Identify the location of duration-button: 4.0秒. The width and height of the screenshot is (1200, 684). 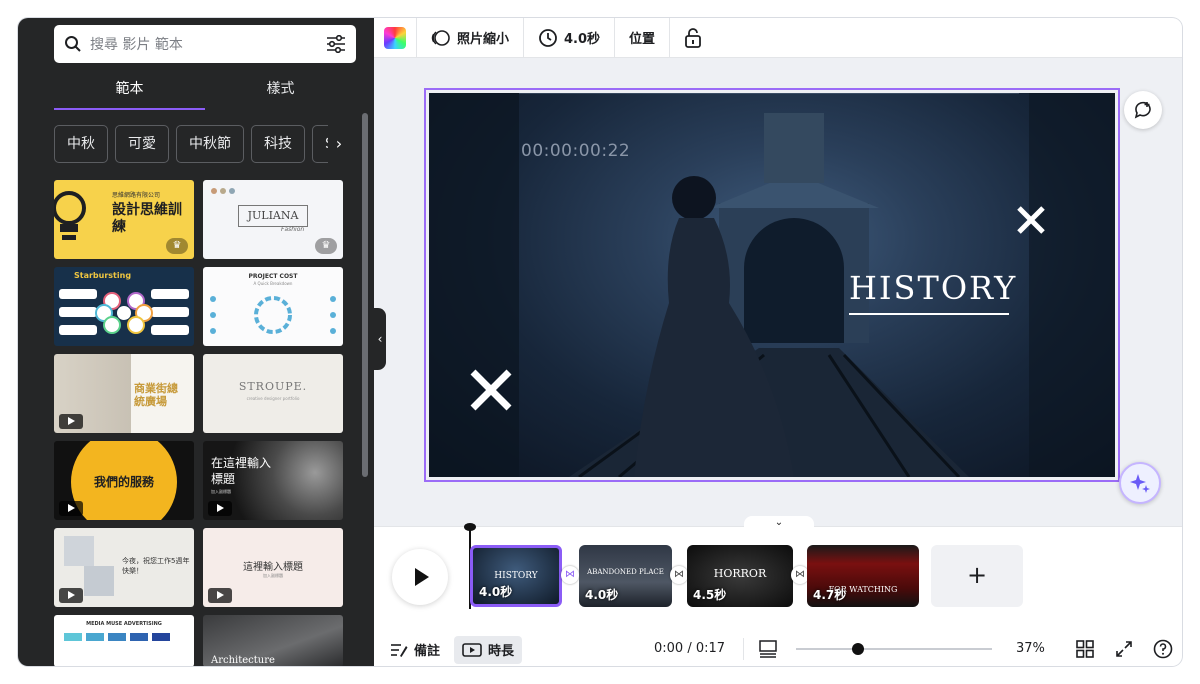
(570, 38).